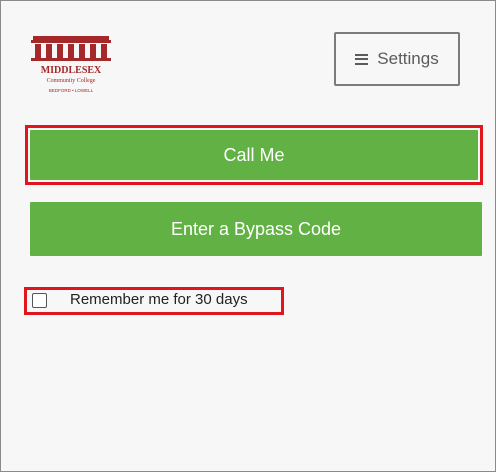 Image resolution: width=496 pixels, height=472 pixels. Describe the element at coordinates (71, 90) in the screenshot. I see `logo-campuses: BEDFORD • LOWELL` at that location.